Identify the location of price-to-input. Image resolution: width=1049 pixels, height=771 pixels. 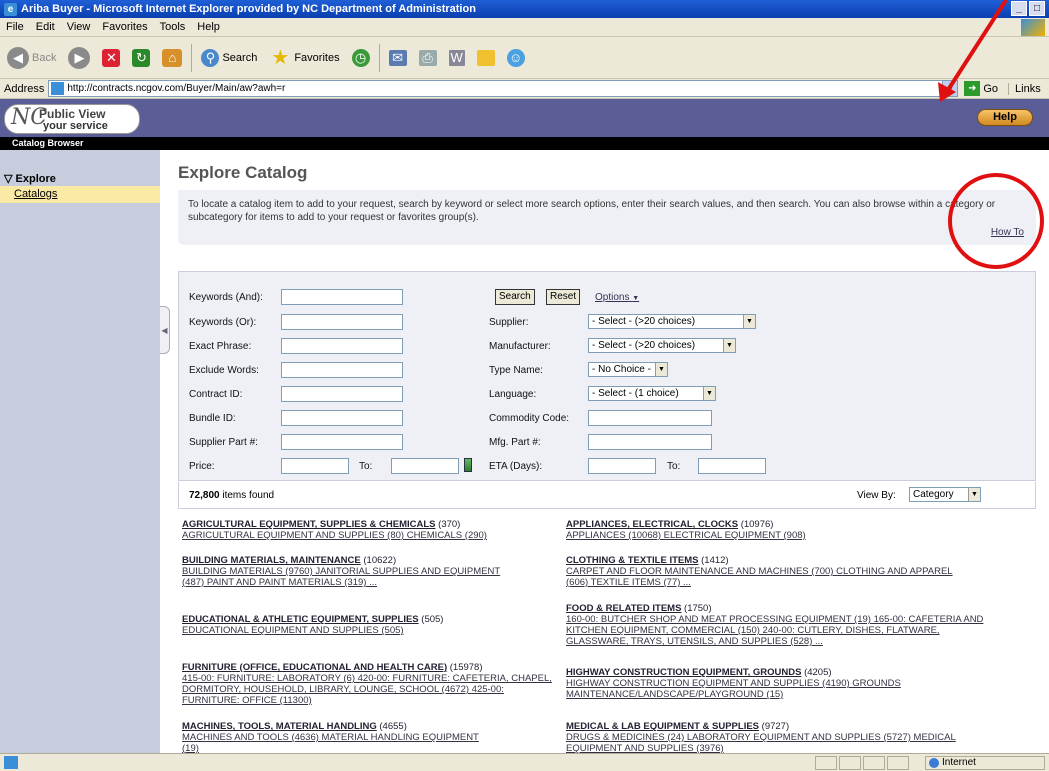
(425, 466).